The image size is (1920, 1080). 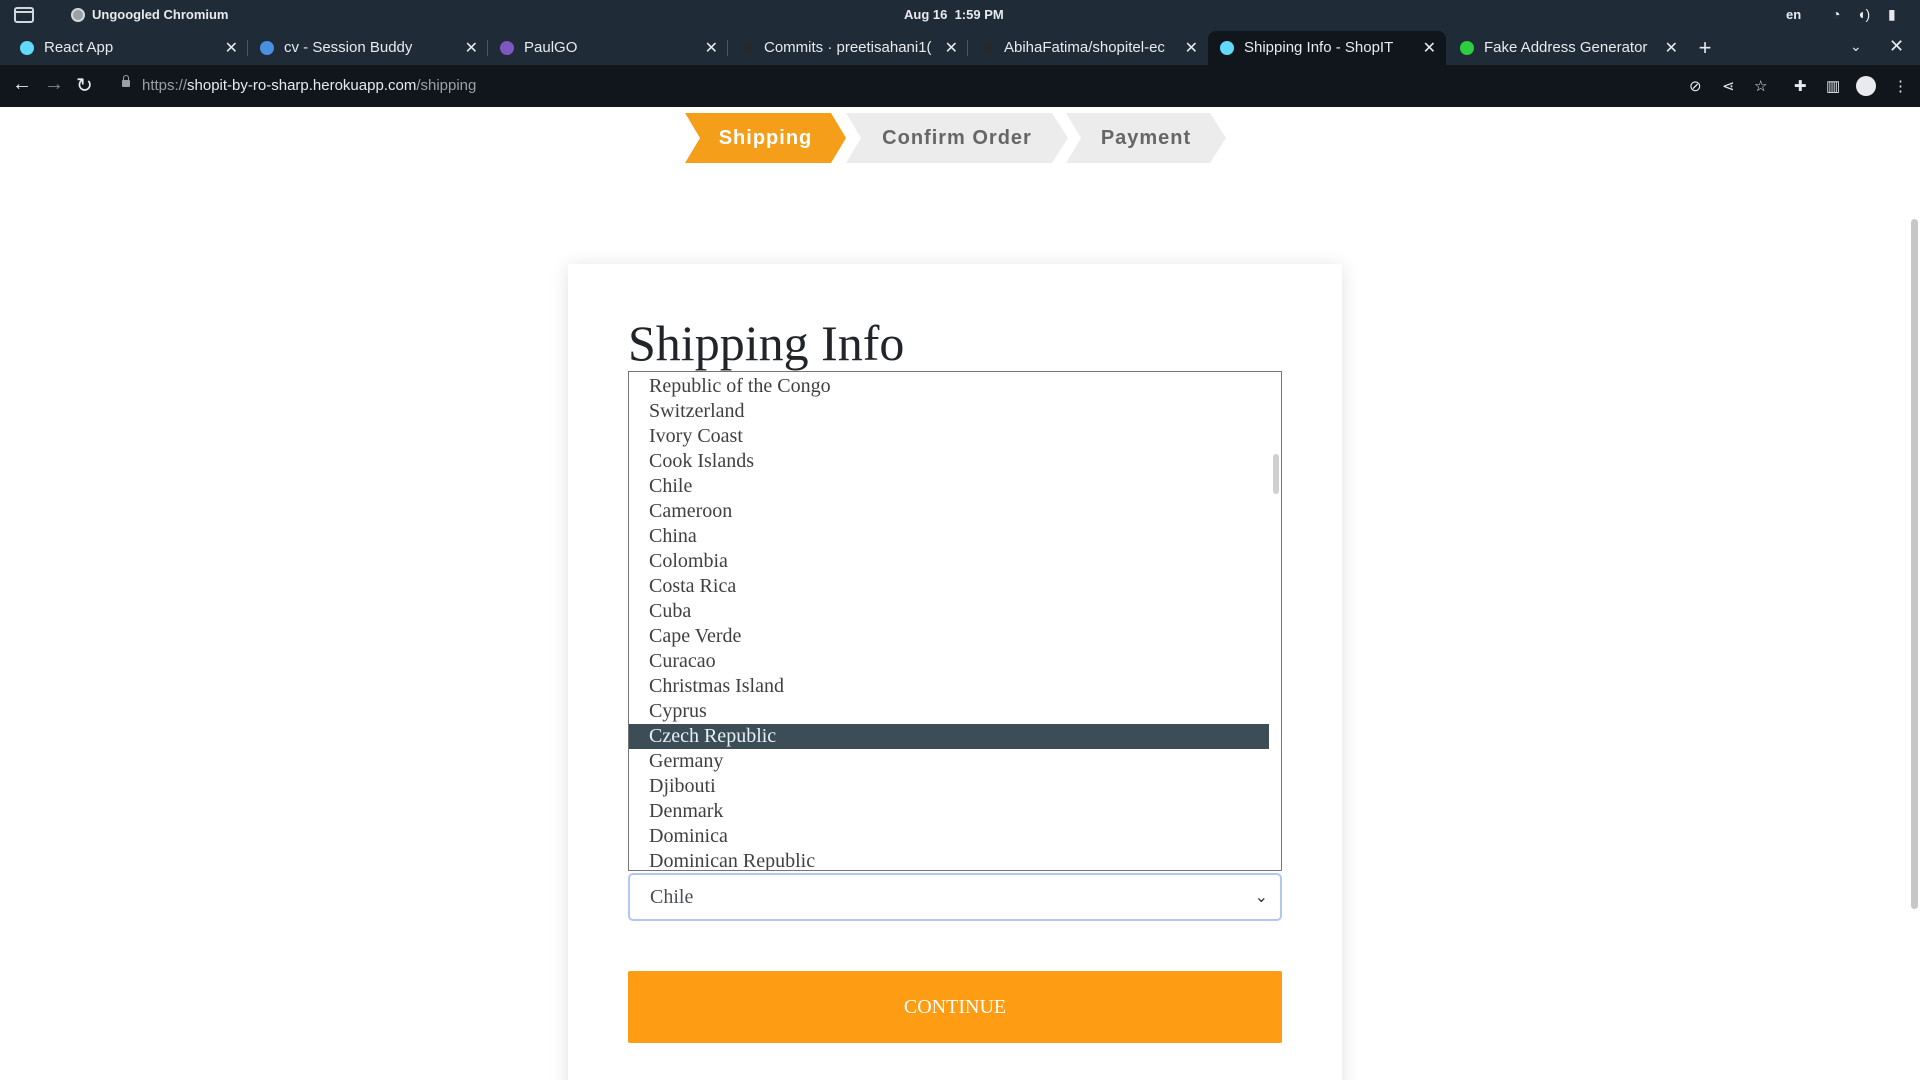 I want to click on country-option: Cuba, so click(x=949, y=611).